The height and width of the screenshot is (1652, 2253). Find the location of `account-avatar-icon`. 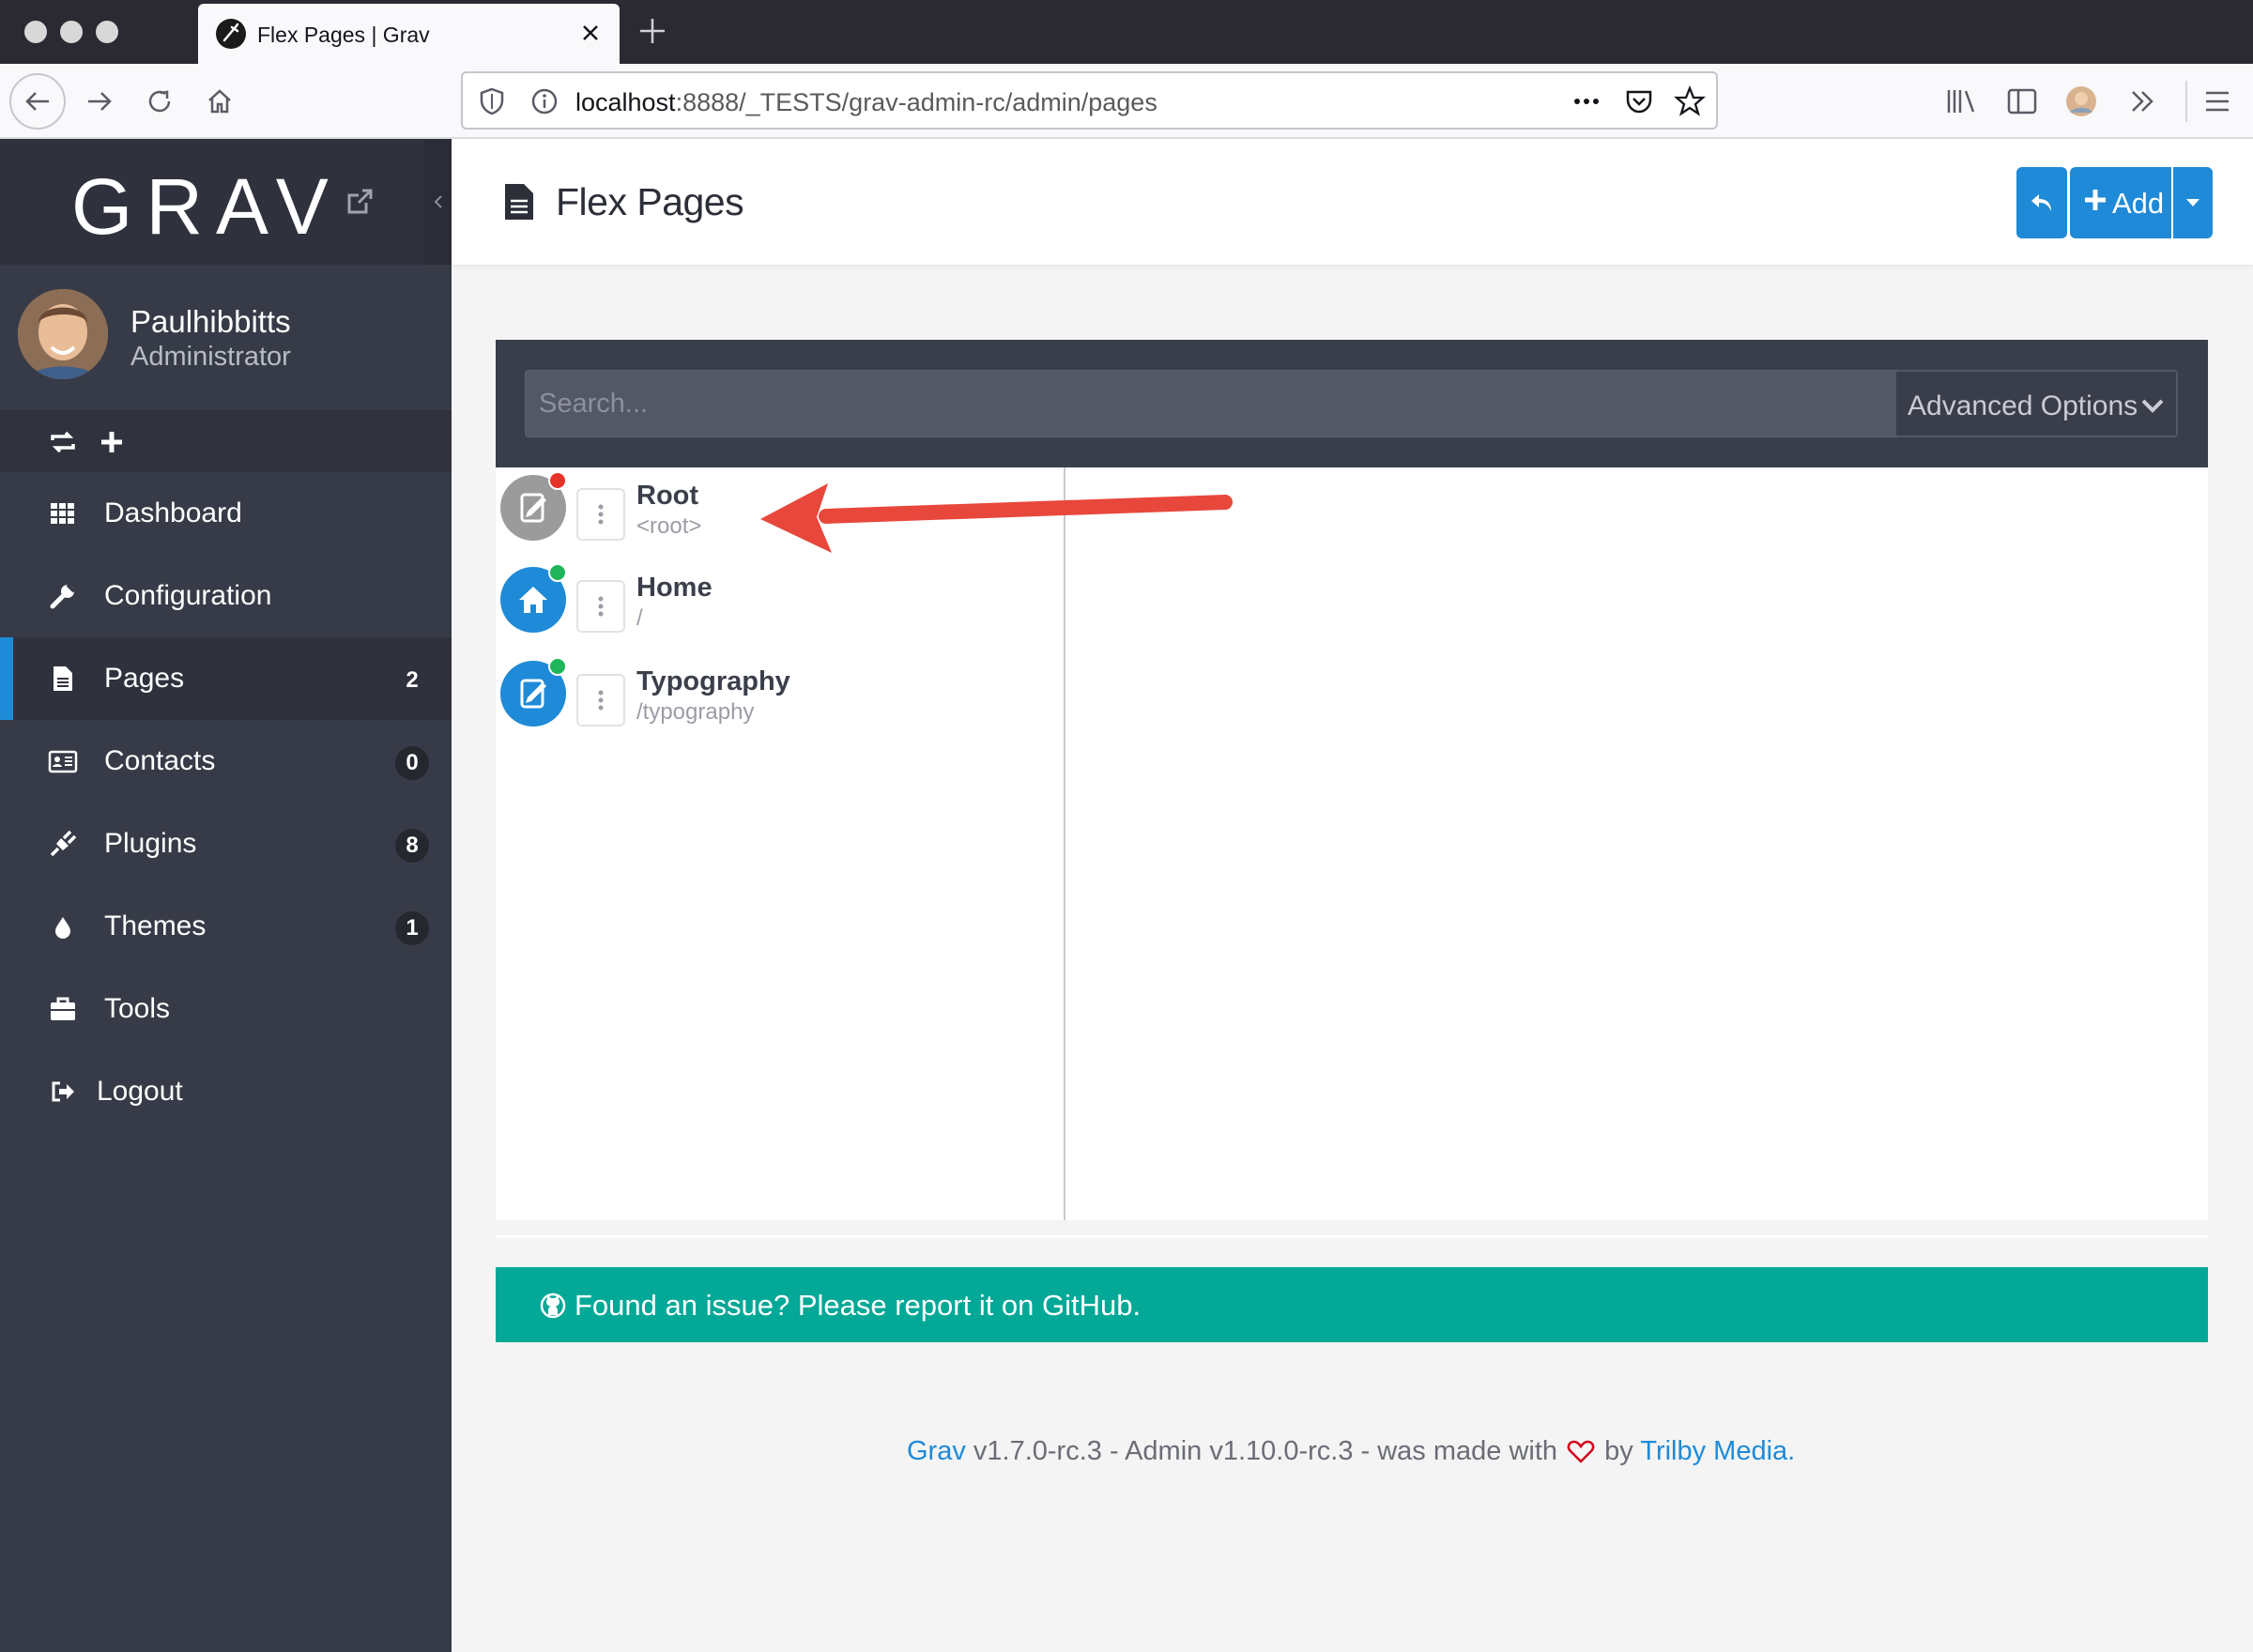

account-avatar-icon is located at coordinates (2081, 101).